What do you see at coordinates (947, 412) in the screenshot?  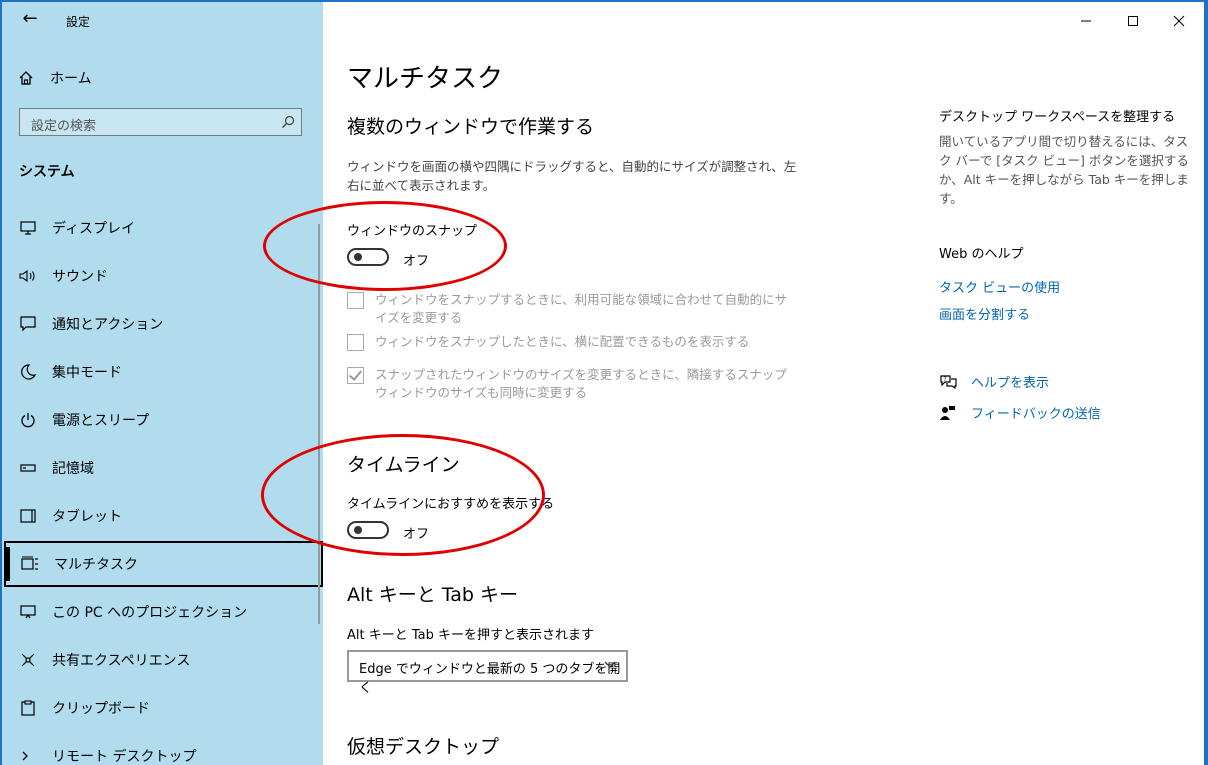 I see `feedback-person-icon` at bounding box center [947, 412].